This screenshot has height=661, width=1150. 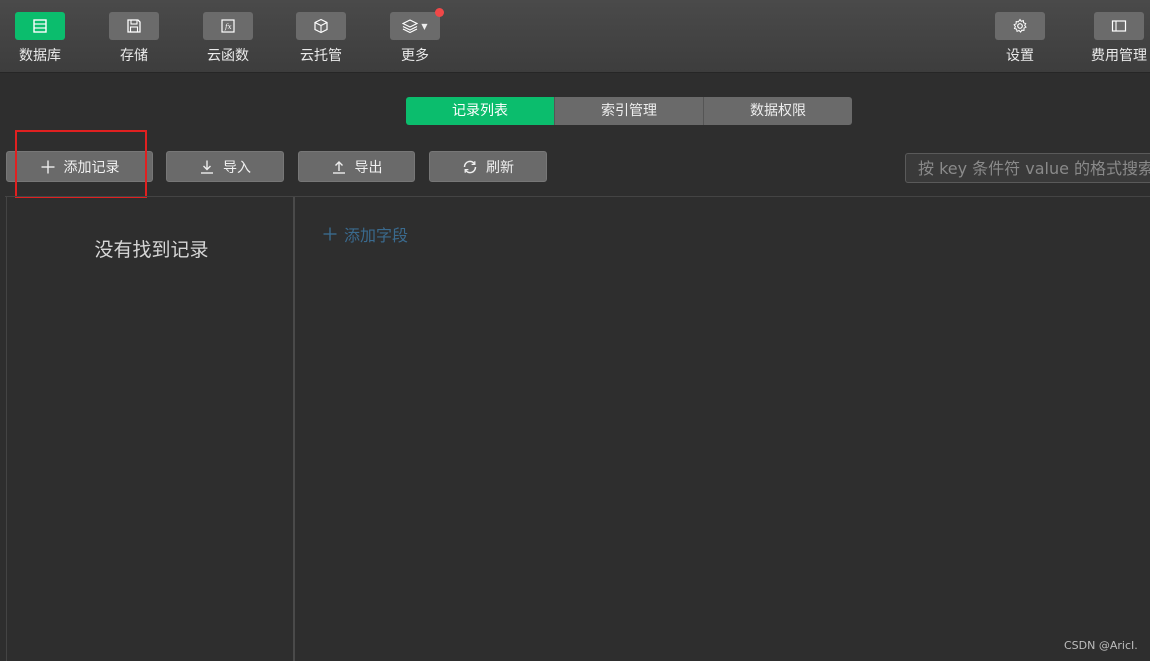 I want to click on storage-icon, so click(x=134, y=26).